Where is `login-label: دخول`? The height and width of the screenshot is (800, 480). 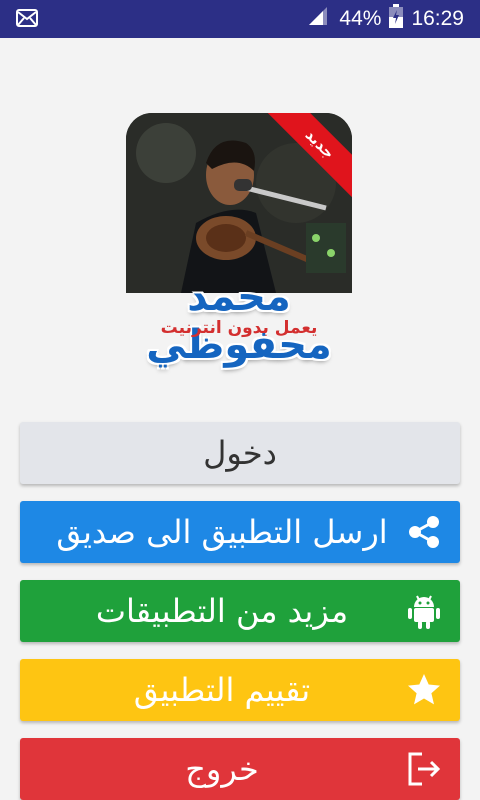
login-label: دخول is located at coordinates (240, 453).